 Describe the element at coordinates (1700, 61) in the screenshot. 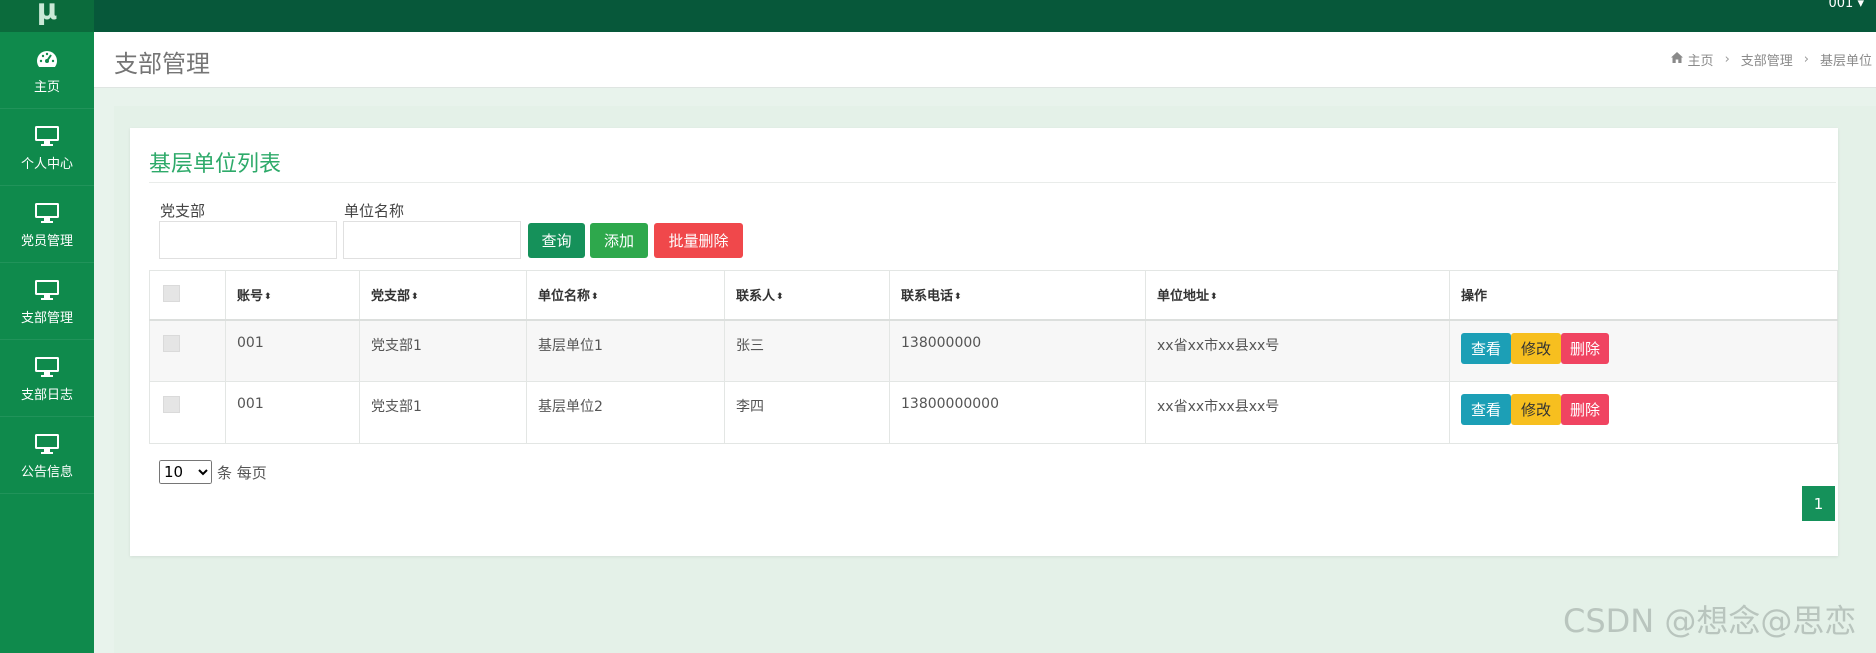

I see `breadcrumb-home-label: 主页` at that location.